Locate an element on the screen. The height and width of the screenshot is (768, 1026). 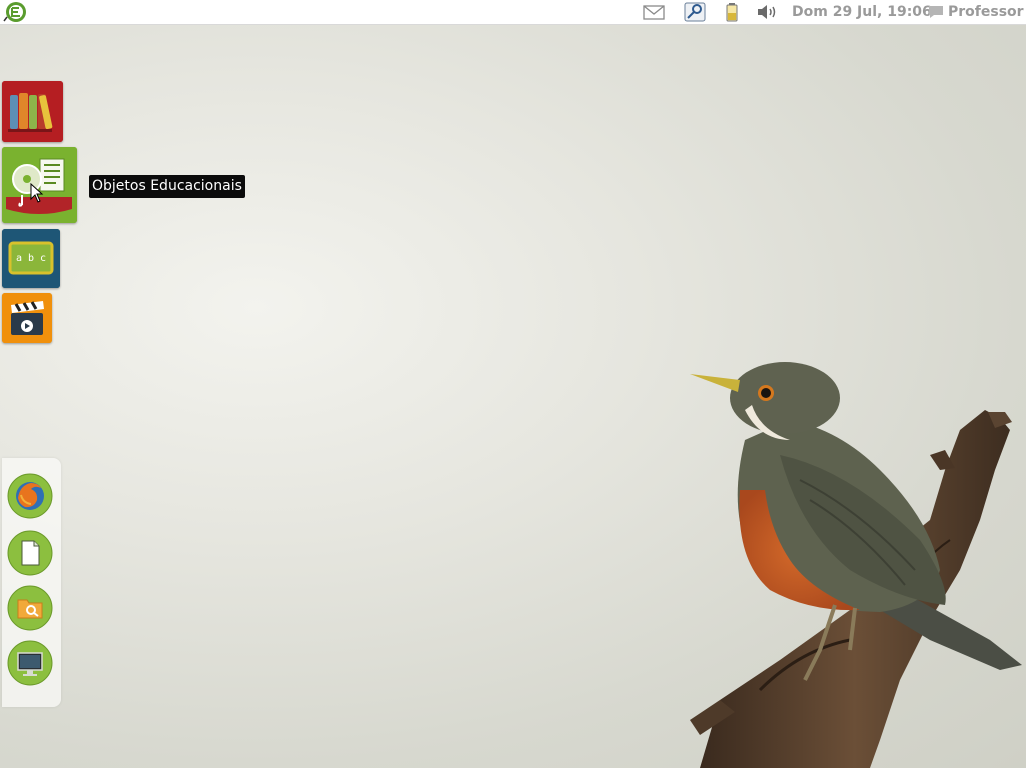
literacy-board-icon: a b c is located at coordinates (31, 258).